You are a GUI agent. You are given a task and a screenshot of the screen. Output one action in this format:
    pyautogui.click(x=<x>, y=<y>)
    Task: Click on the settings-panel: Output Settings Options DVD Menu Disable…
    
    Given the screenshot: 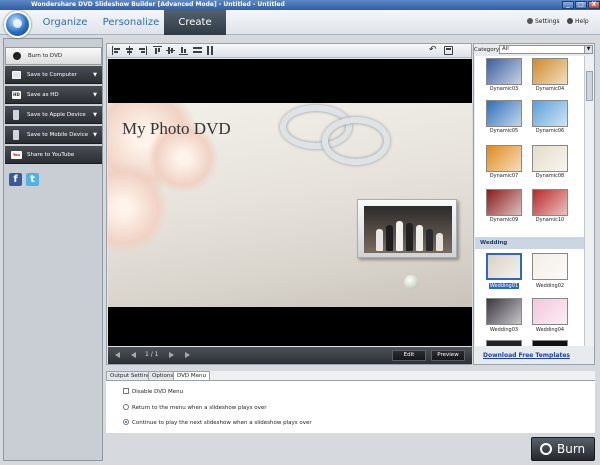 What is the action you would take?
    pyautogui.click(x=350, y=402)
    